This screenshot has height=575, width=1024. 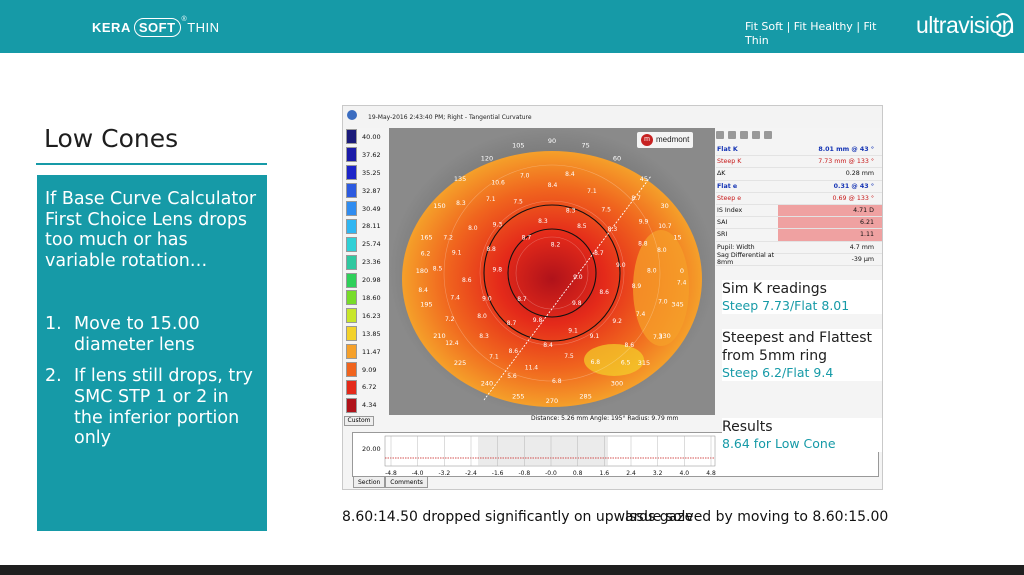 What do you see at coordinates (406, 482) in the screenshot?
I see `tab-comments: Comments` at bounding box center [406, 482].